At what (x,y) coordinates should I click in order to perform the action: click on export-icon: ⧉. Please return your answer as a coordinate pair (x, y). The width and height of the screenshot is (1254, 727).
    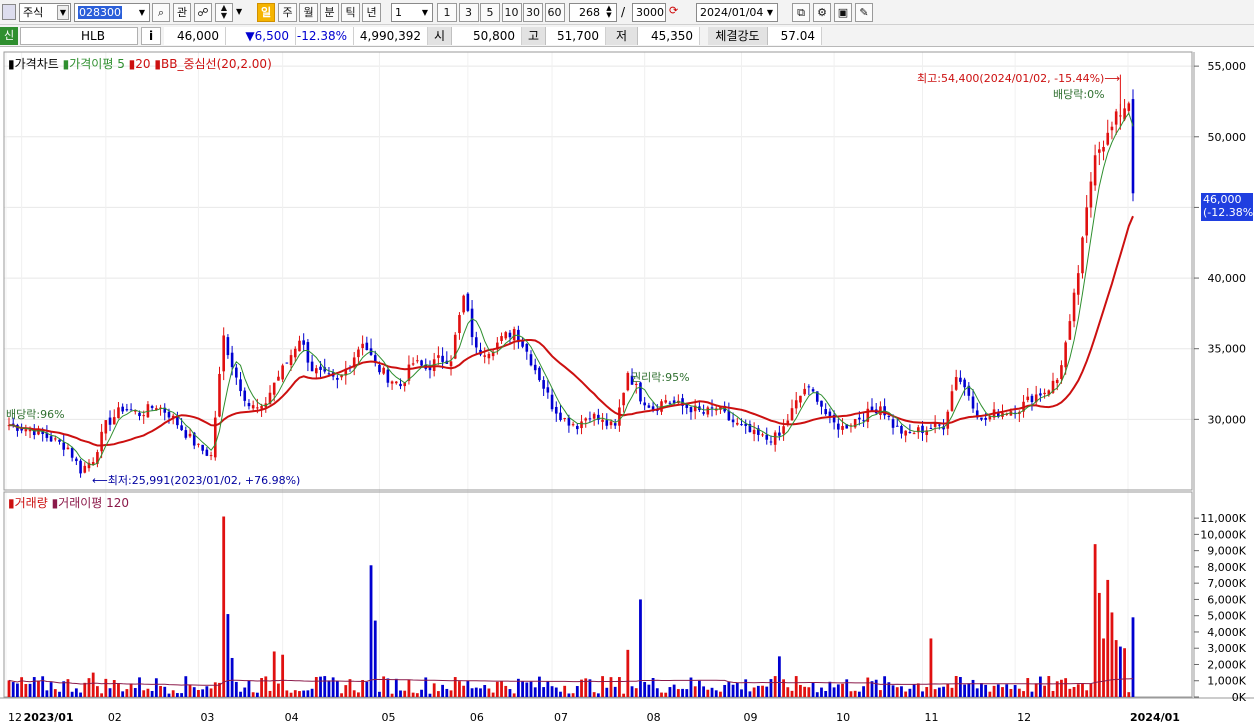
    Looking at the image, I should click on (801, 12).